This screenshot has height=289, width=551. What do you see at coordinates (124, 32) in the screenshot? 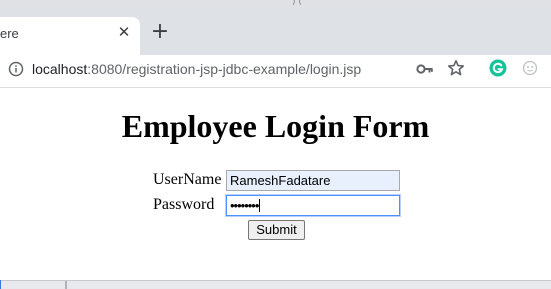
I see `close-tab-icon: ✕` at bounding box center [124, 32].